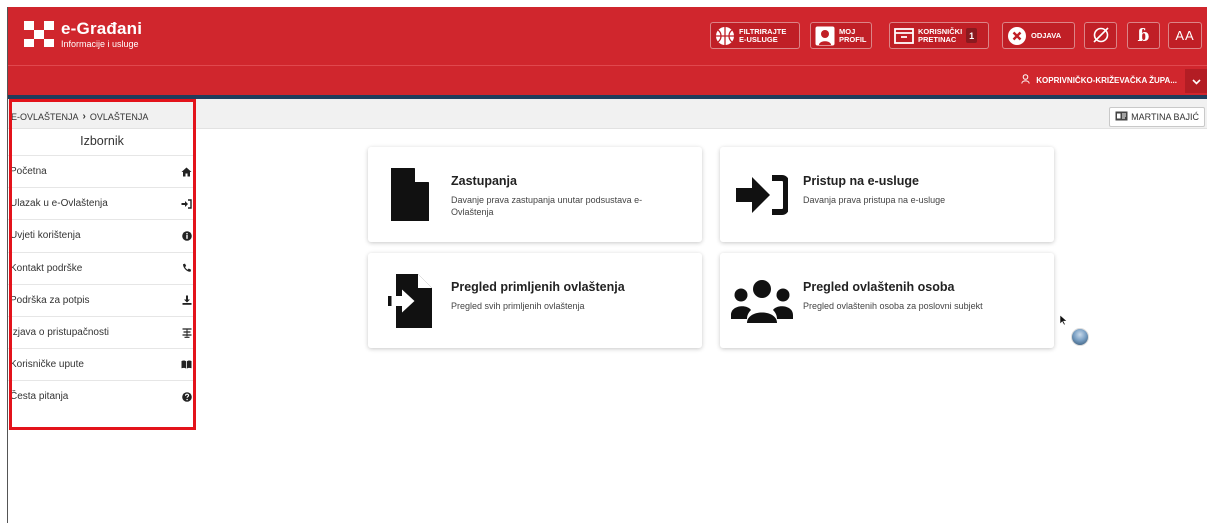 This screenshot has height=523, width=1207. I want to click on eye-slash-icon, so click(1101, 36).